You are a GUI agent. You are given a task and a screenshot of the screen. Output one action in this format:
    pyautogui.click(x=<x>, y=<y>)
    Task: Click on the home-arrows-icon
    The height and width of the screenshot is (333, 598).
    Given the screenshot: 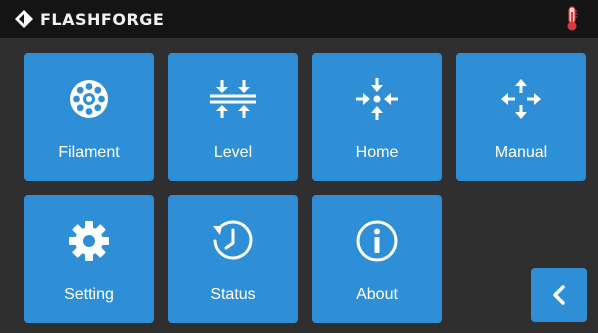 What is the action you would take?
    pyautogui.click(x=377, y=99)
    